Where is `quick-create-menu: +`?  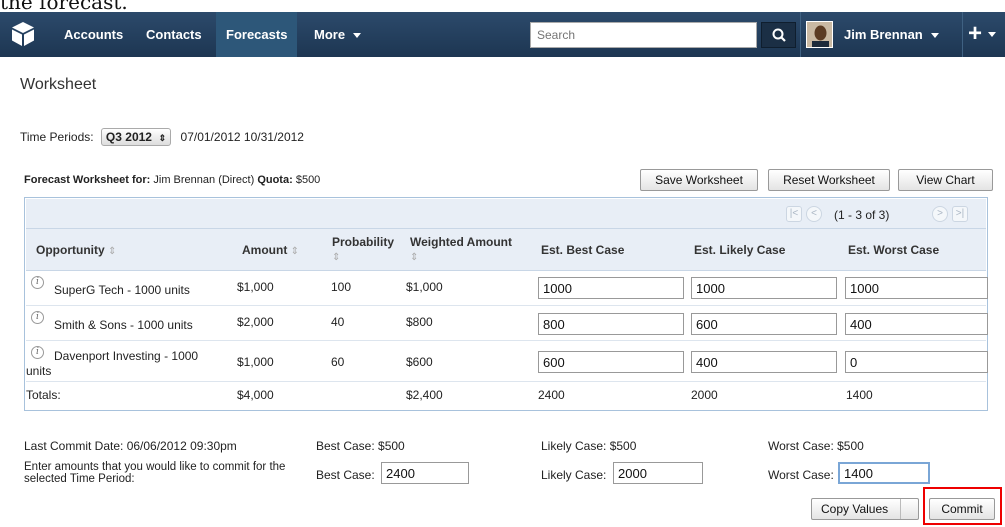 quick-create-menu: + is located at coordinates (982, 34).